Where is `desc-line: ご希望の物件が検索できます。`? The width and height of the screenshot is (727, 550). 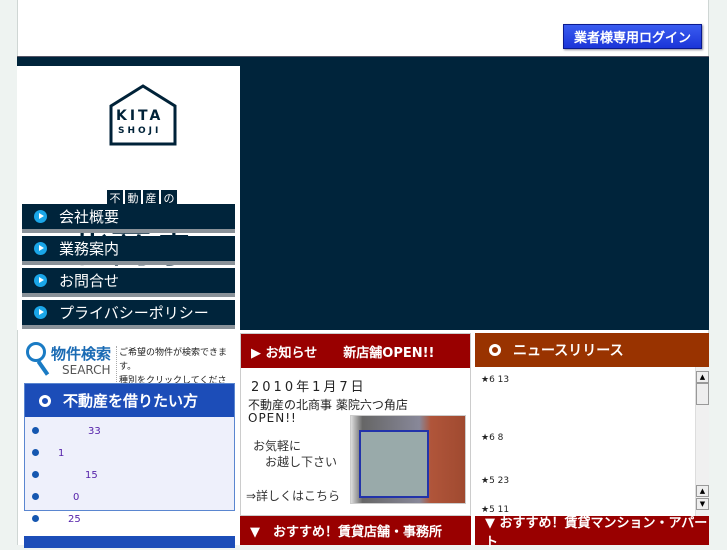 desc-line: ご希望の物件が検索できます。 is located at coordinates (173, 360).